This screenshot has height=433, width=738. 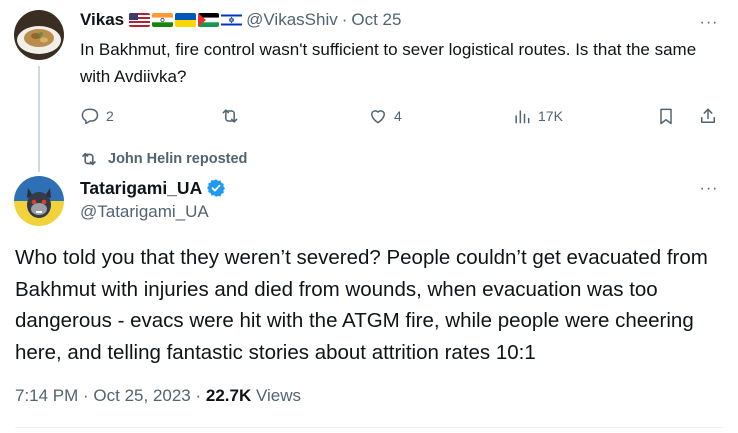 I want to click on ukraine-flag-icon, so click(x=186, y=20).